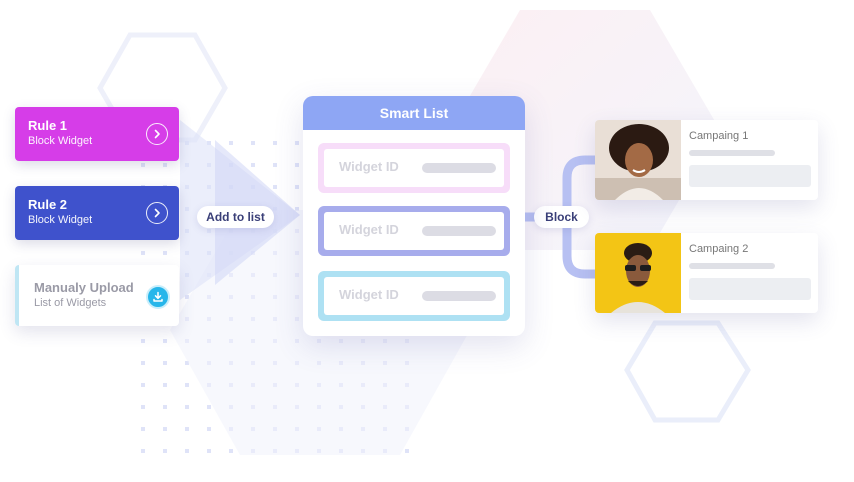  Describe the element at coordinates (414, 296) in the screenshot. I see `widget-row-3: Widget ID` at that location.